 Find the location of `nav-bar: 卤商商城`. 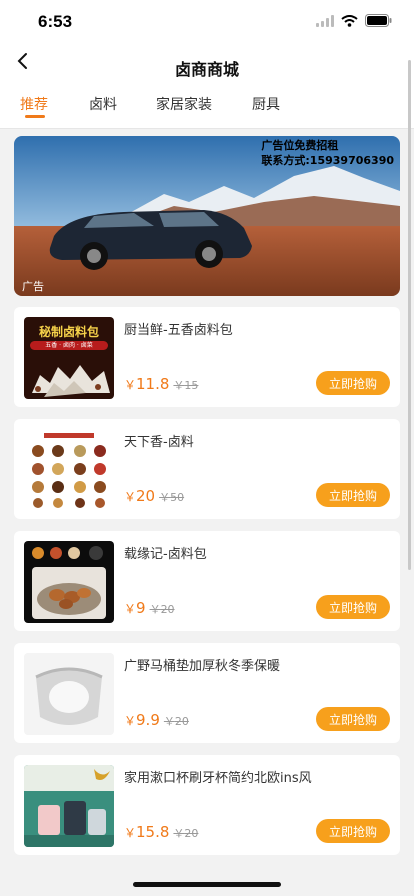

nav-bar: 卤商商城 is located at coordinates (207, 64).